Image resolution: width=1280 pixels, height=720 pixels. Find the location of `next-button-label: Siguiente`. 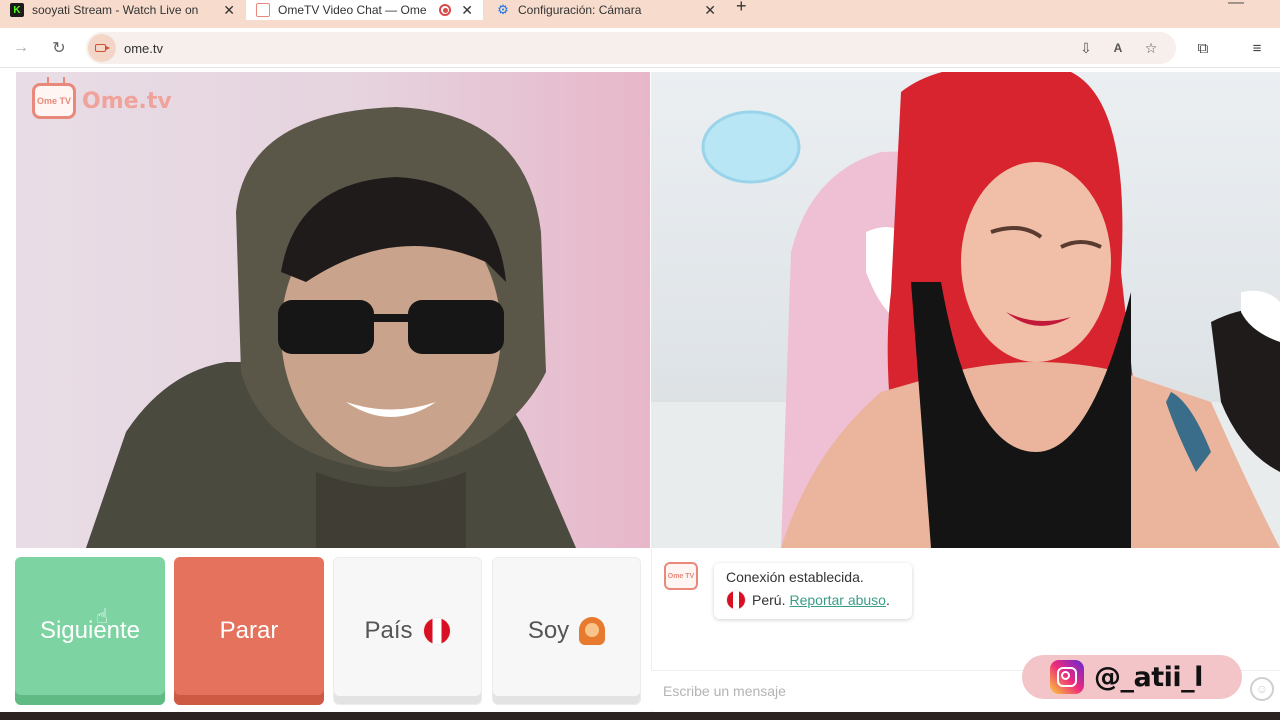

next-button-label: Siguiente is located at coordinates (90, 630).